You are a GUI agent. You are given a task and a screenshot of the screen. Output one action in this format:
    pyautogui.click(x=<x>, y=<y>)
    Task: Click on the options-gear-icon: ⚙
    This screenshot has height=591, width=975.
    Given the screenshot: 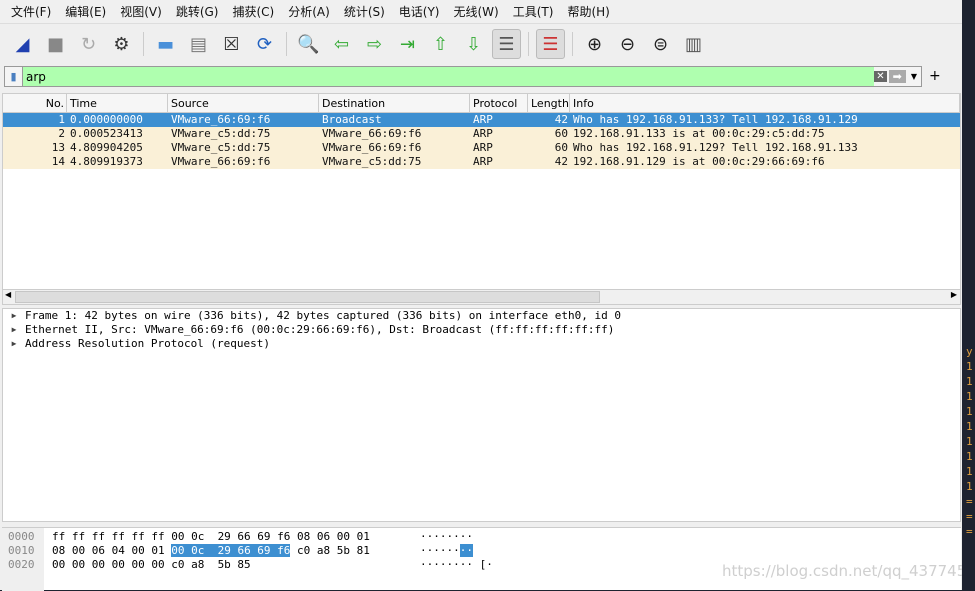 What is the action you would take?
    pyautogui.click(x=121, y=44)
    